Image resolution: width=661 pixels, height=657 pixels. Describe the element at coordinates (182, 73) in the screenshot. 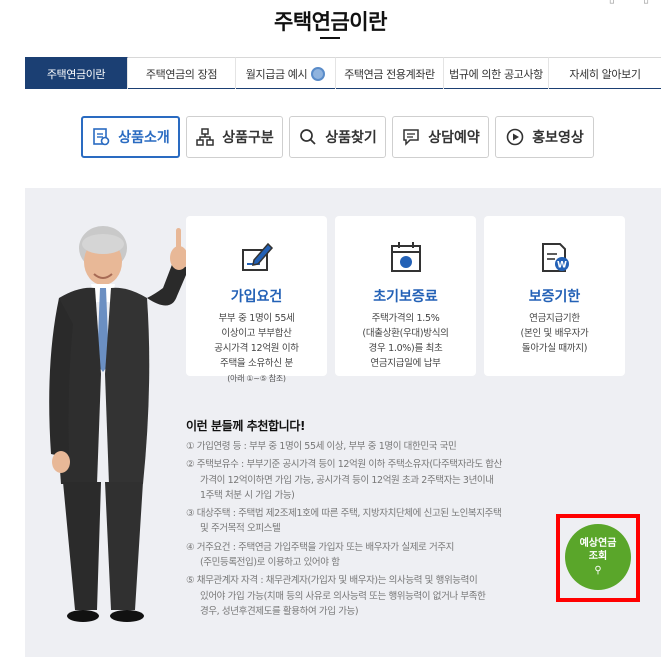

I see `tab-benefits: 주택연금의 장점` at that location.